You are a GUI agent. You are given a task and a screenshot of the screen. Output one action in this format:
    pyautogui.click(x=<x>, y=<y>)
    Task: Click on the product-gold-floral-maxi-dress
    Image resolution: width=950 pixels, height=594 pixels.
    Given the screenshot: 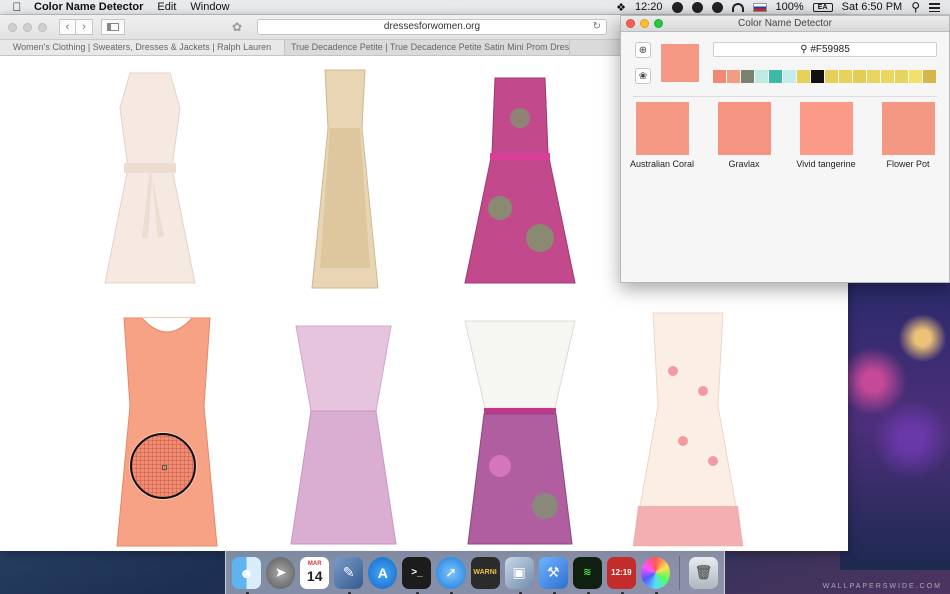 What is the action you would take?
    pyautogui.click(x=345, y=183)
    